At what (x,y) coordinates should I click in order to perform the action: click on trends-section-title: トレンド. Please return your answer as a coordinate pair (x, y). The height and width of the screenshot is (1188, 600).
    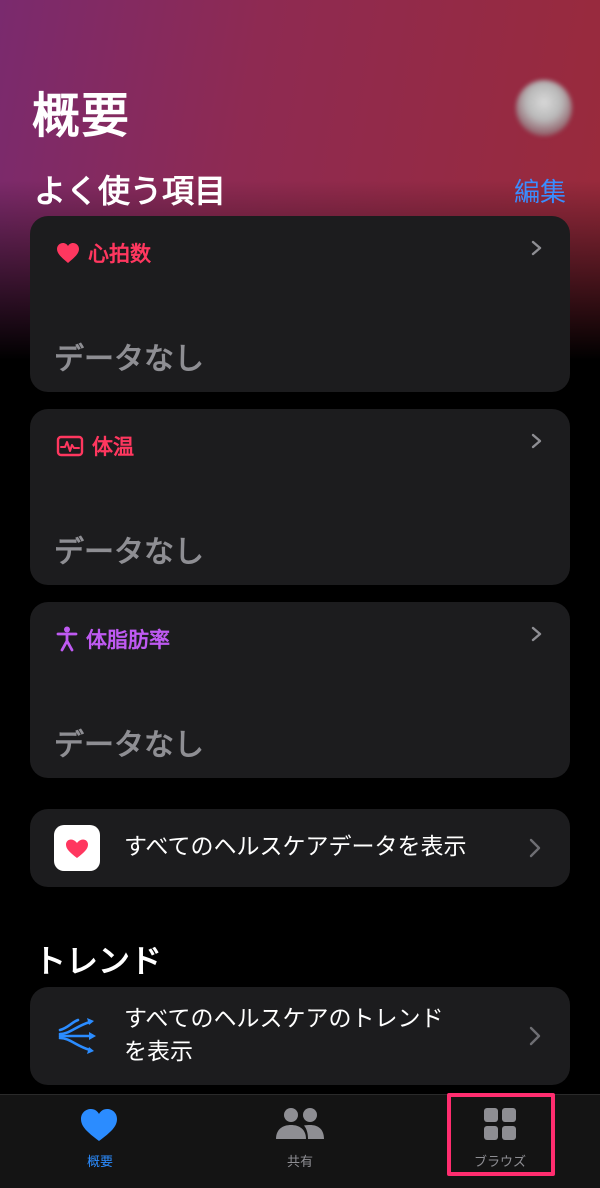
    Looking at the image, I should click on (98, 961).